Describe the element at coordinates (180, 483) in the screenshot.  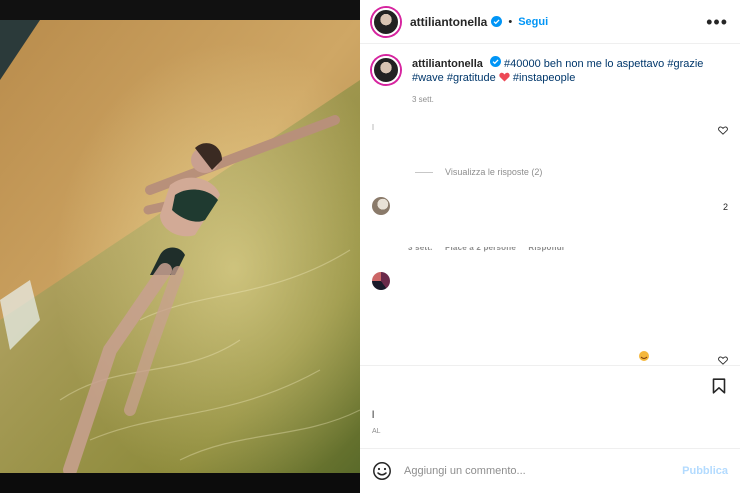
I see `media-bottom-strip` at that location.